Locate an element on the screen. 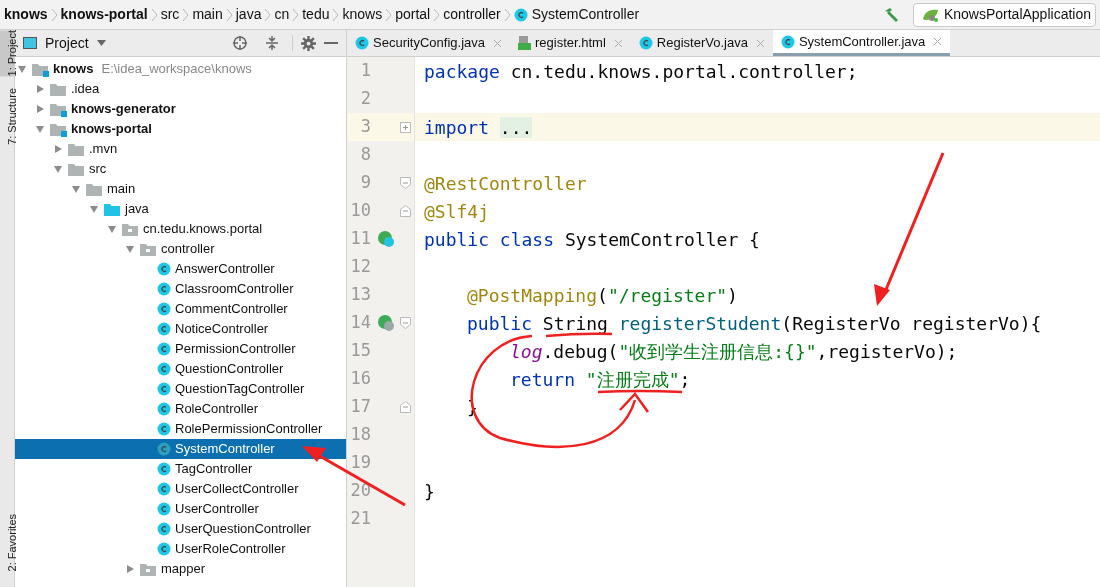 Image resolution: width=1100 pixels, height=587 pixels. tree-item: QuestionTagController is located at coordinates (180, 389).